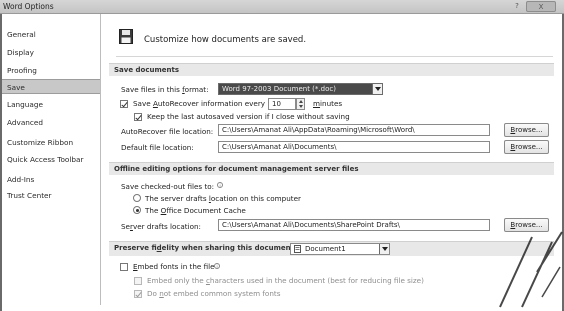  Describe the element at coordinates (167, 131) in the screenshot. I see `autorecover-location-label: AutoRecover file location:` at that location.